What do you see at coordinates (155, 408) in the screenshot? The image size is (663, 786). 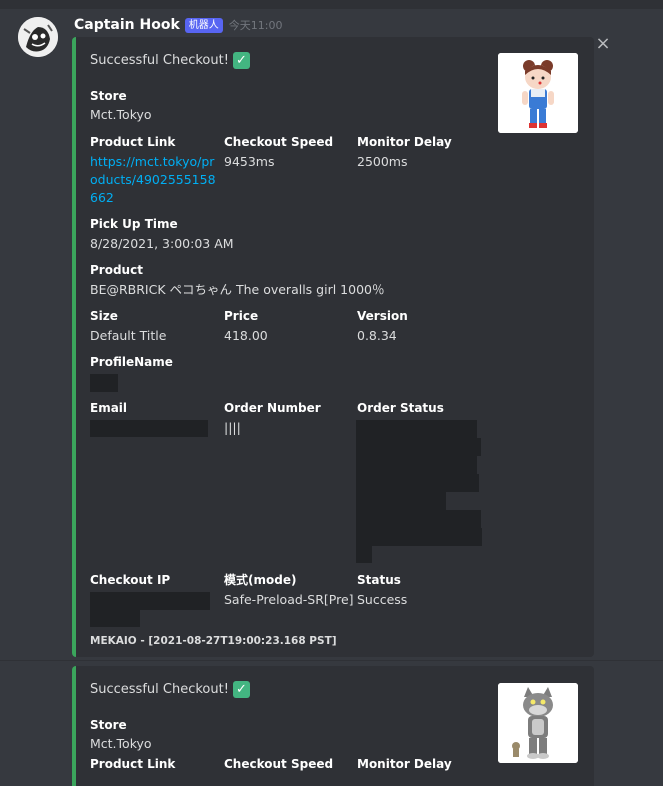 I see `field-email: Email` at bounding box center [155, 408].